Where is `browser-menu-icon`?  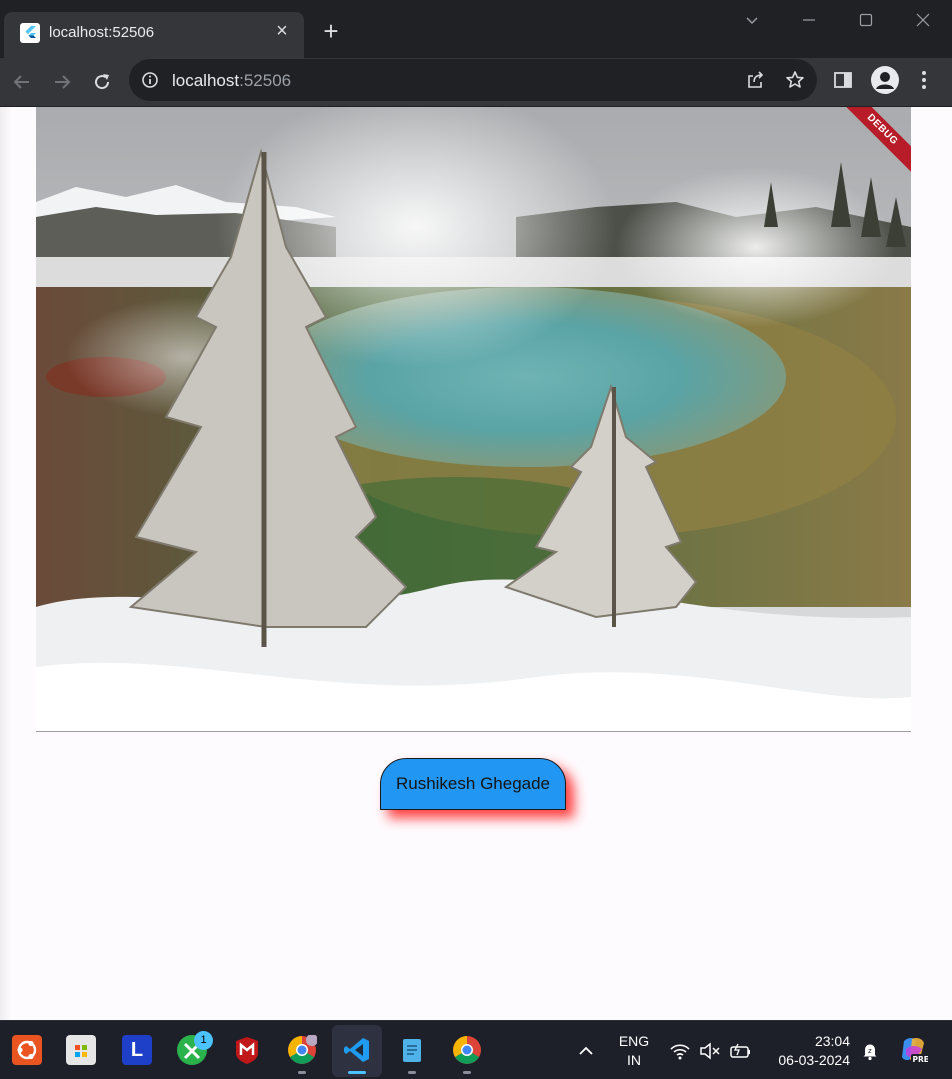 browser-menu-icon is located at coordinates (924, 82).